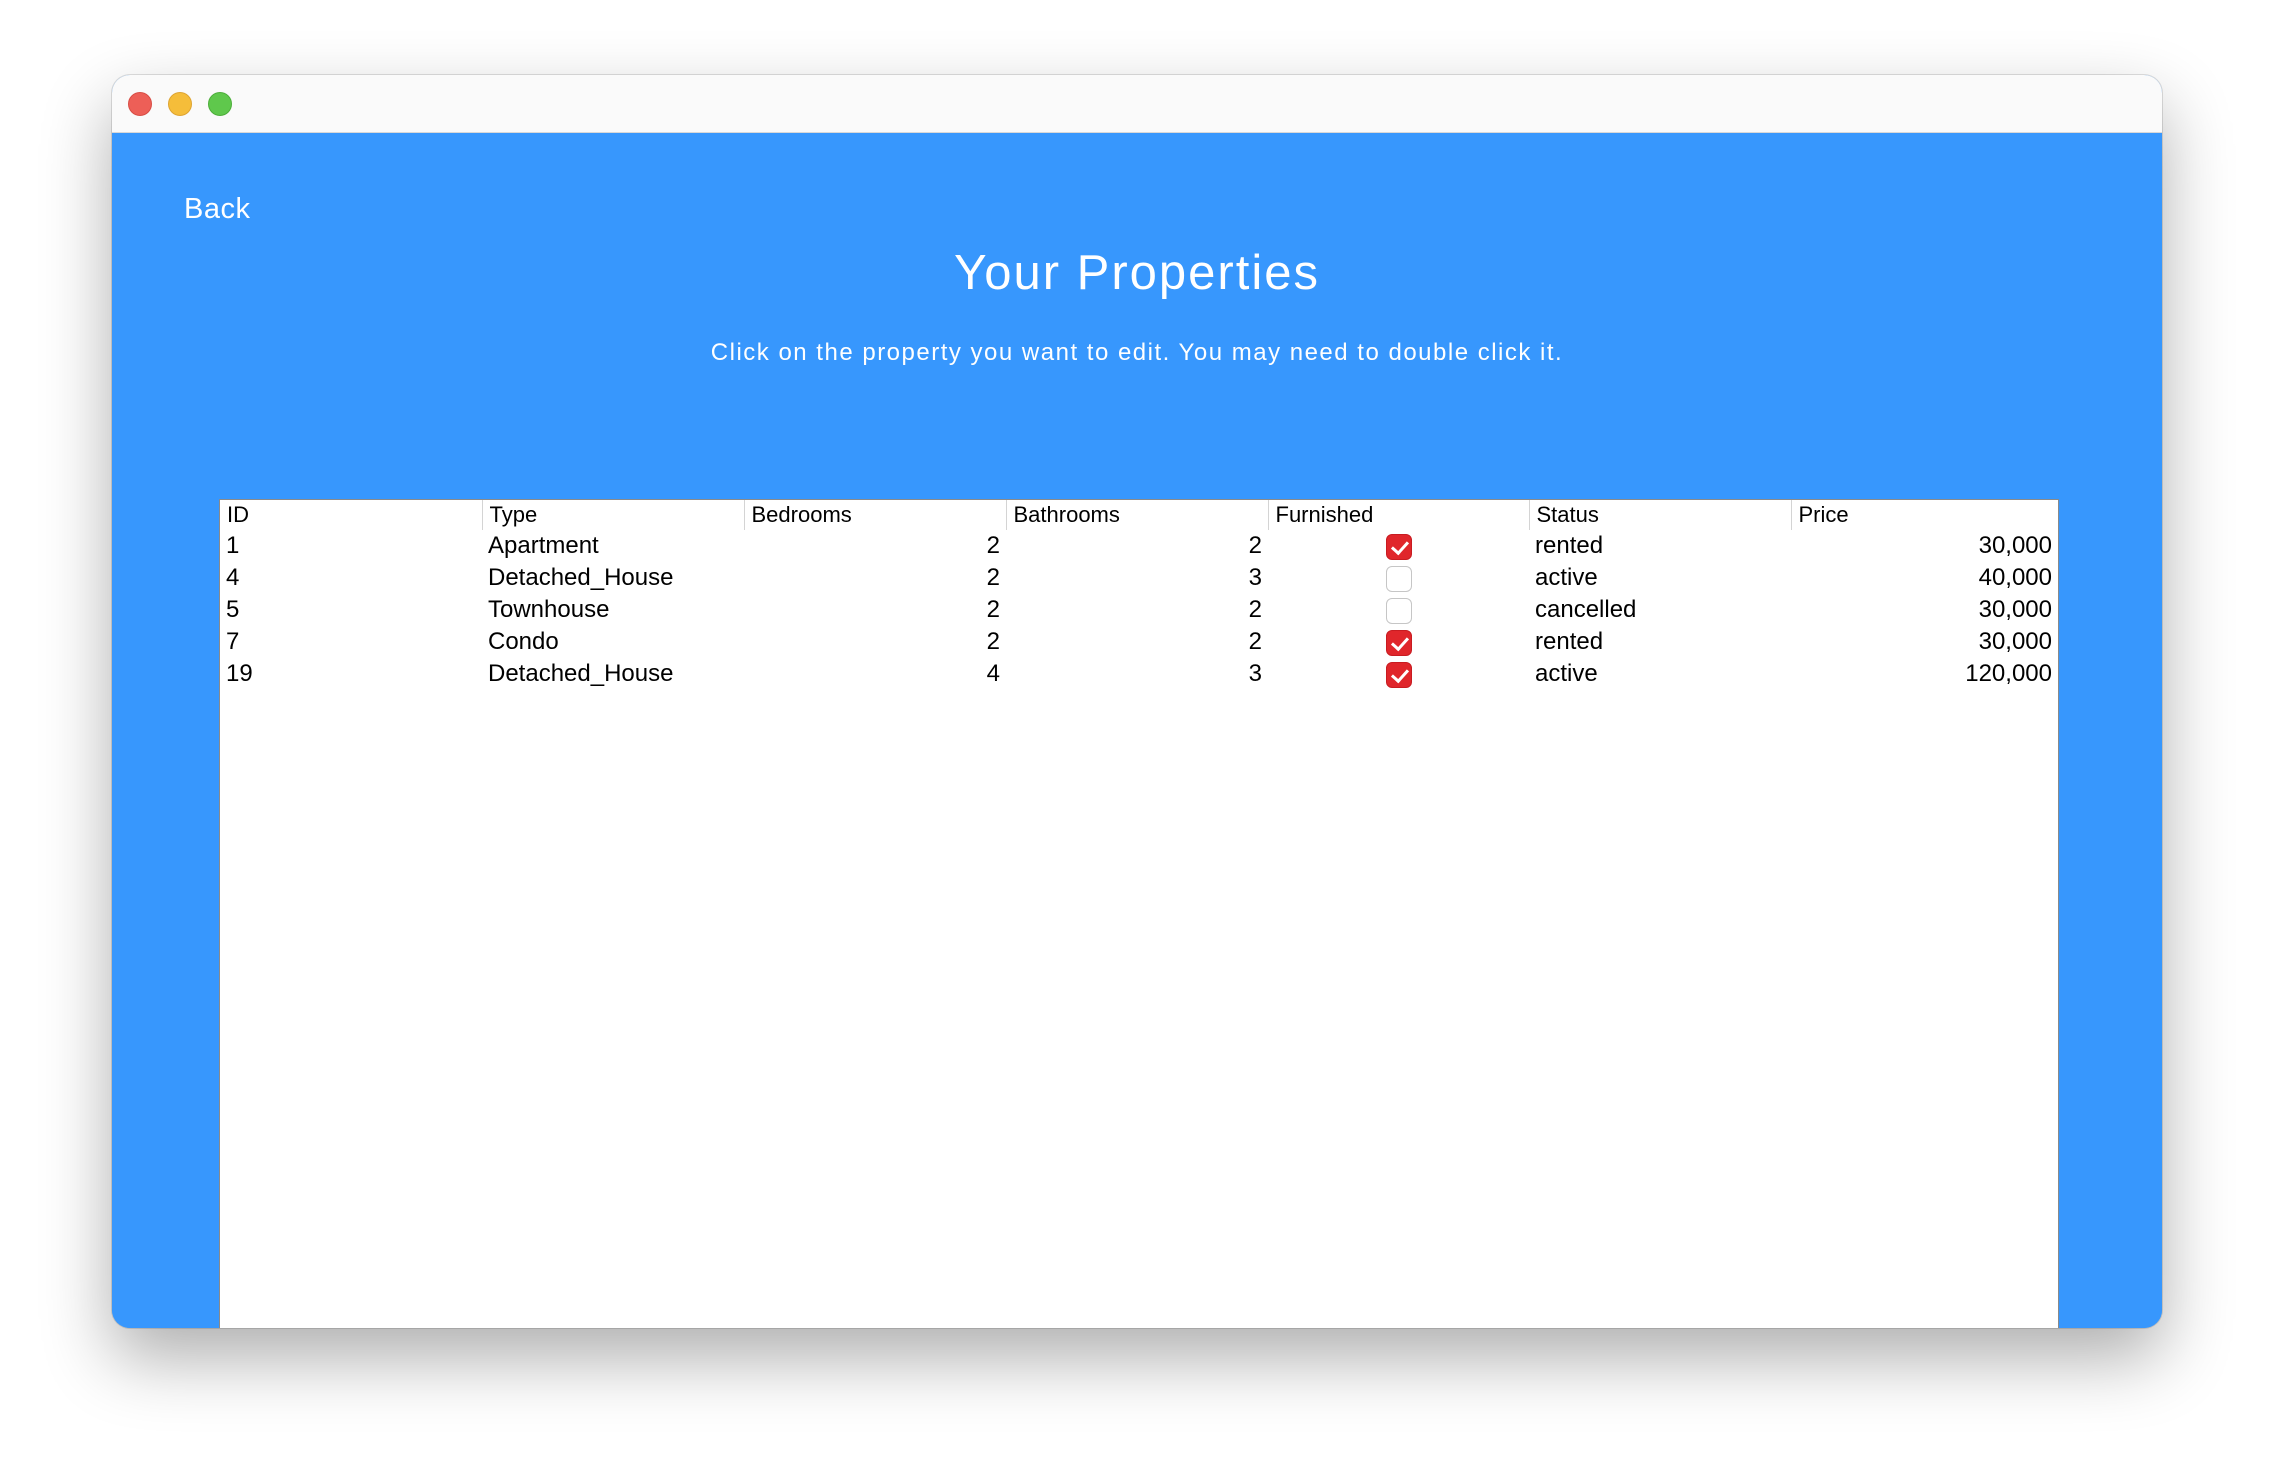 The height and width of the screenshot is (1476, 2274). Describe the element at coordinates (239, 673) in the screenshot. I see `cell-id: 19` at that location.